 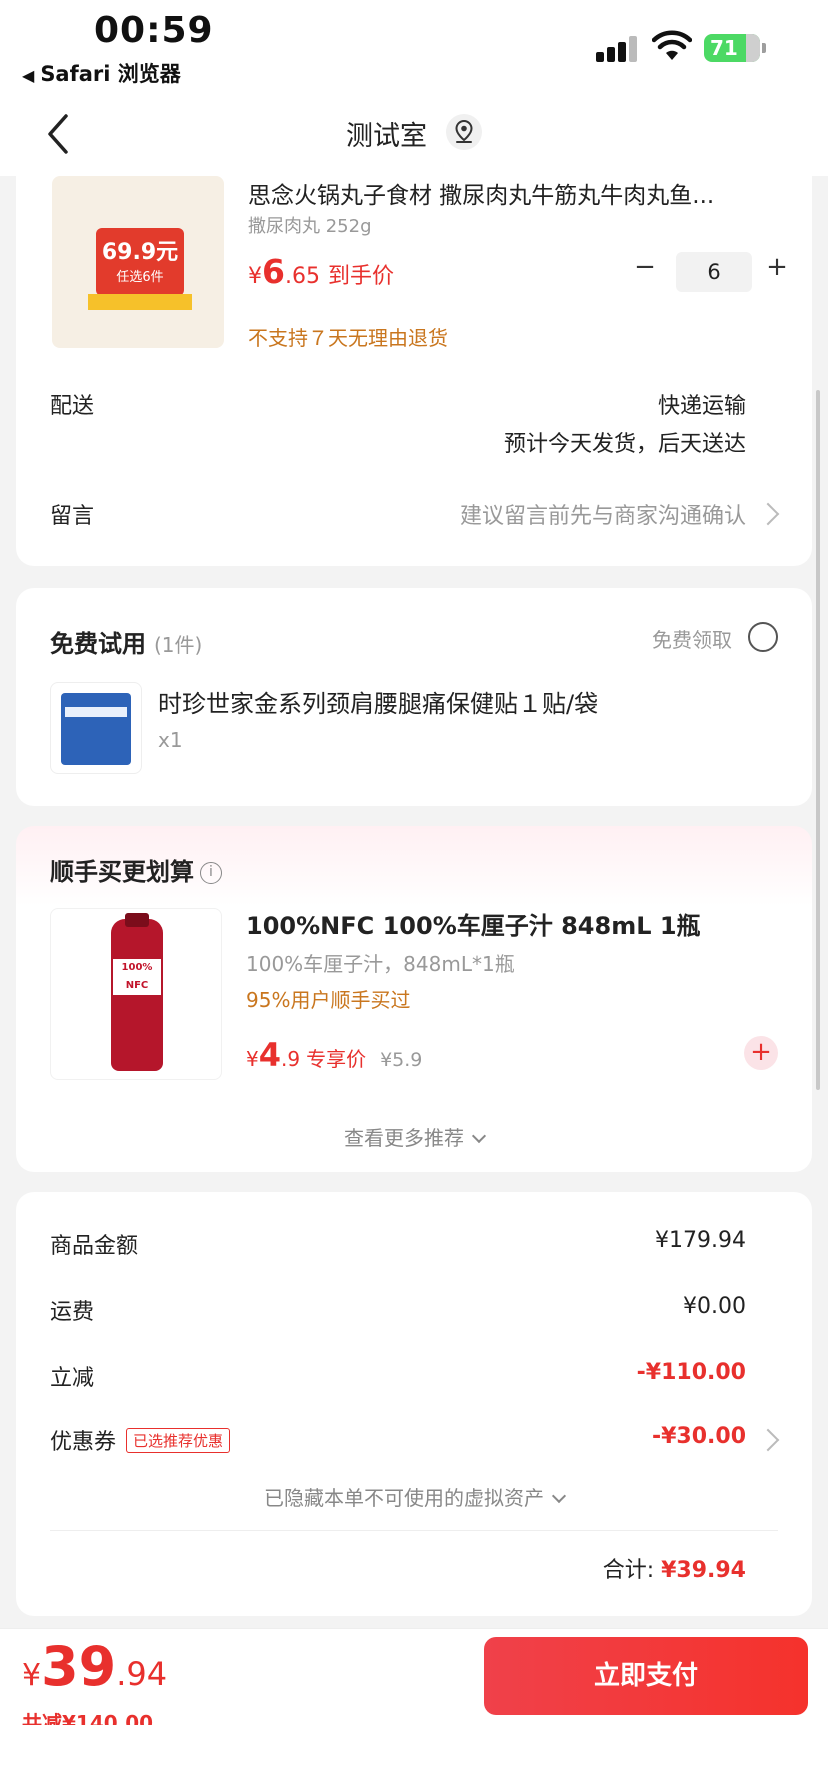 What do you see at coordinates (700, 1240) in the screenshot?
I see `subtotal-value: ¥179.94` at bounding box center [700, 1240].